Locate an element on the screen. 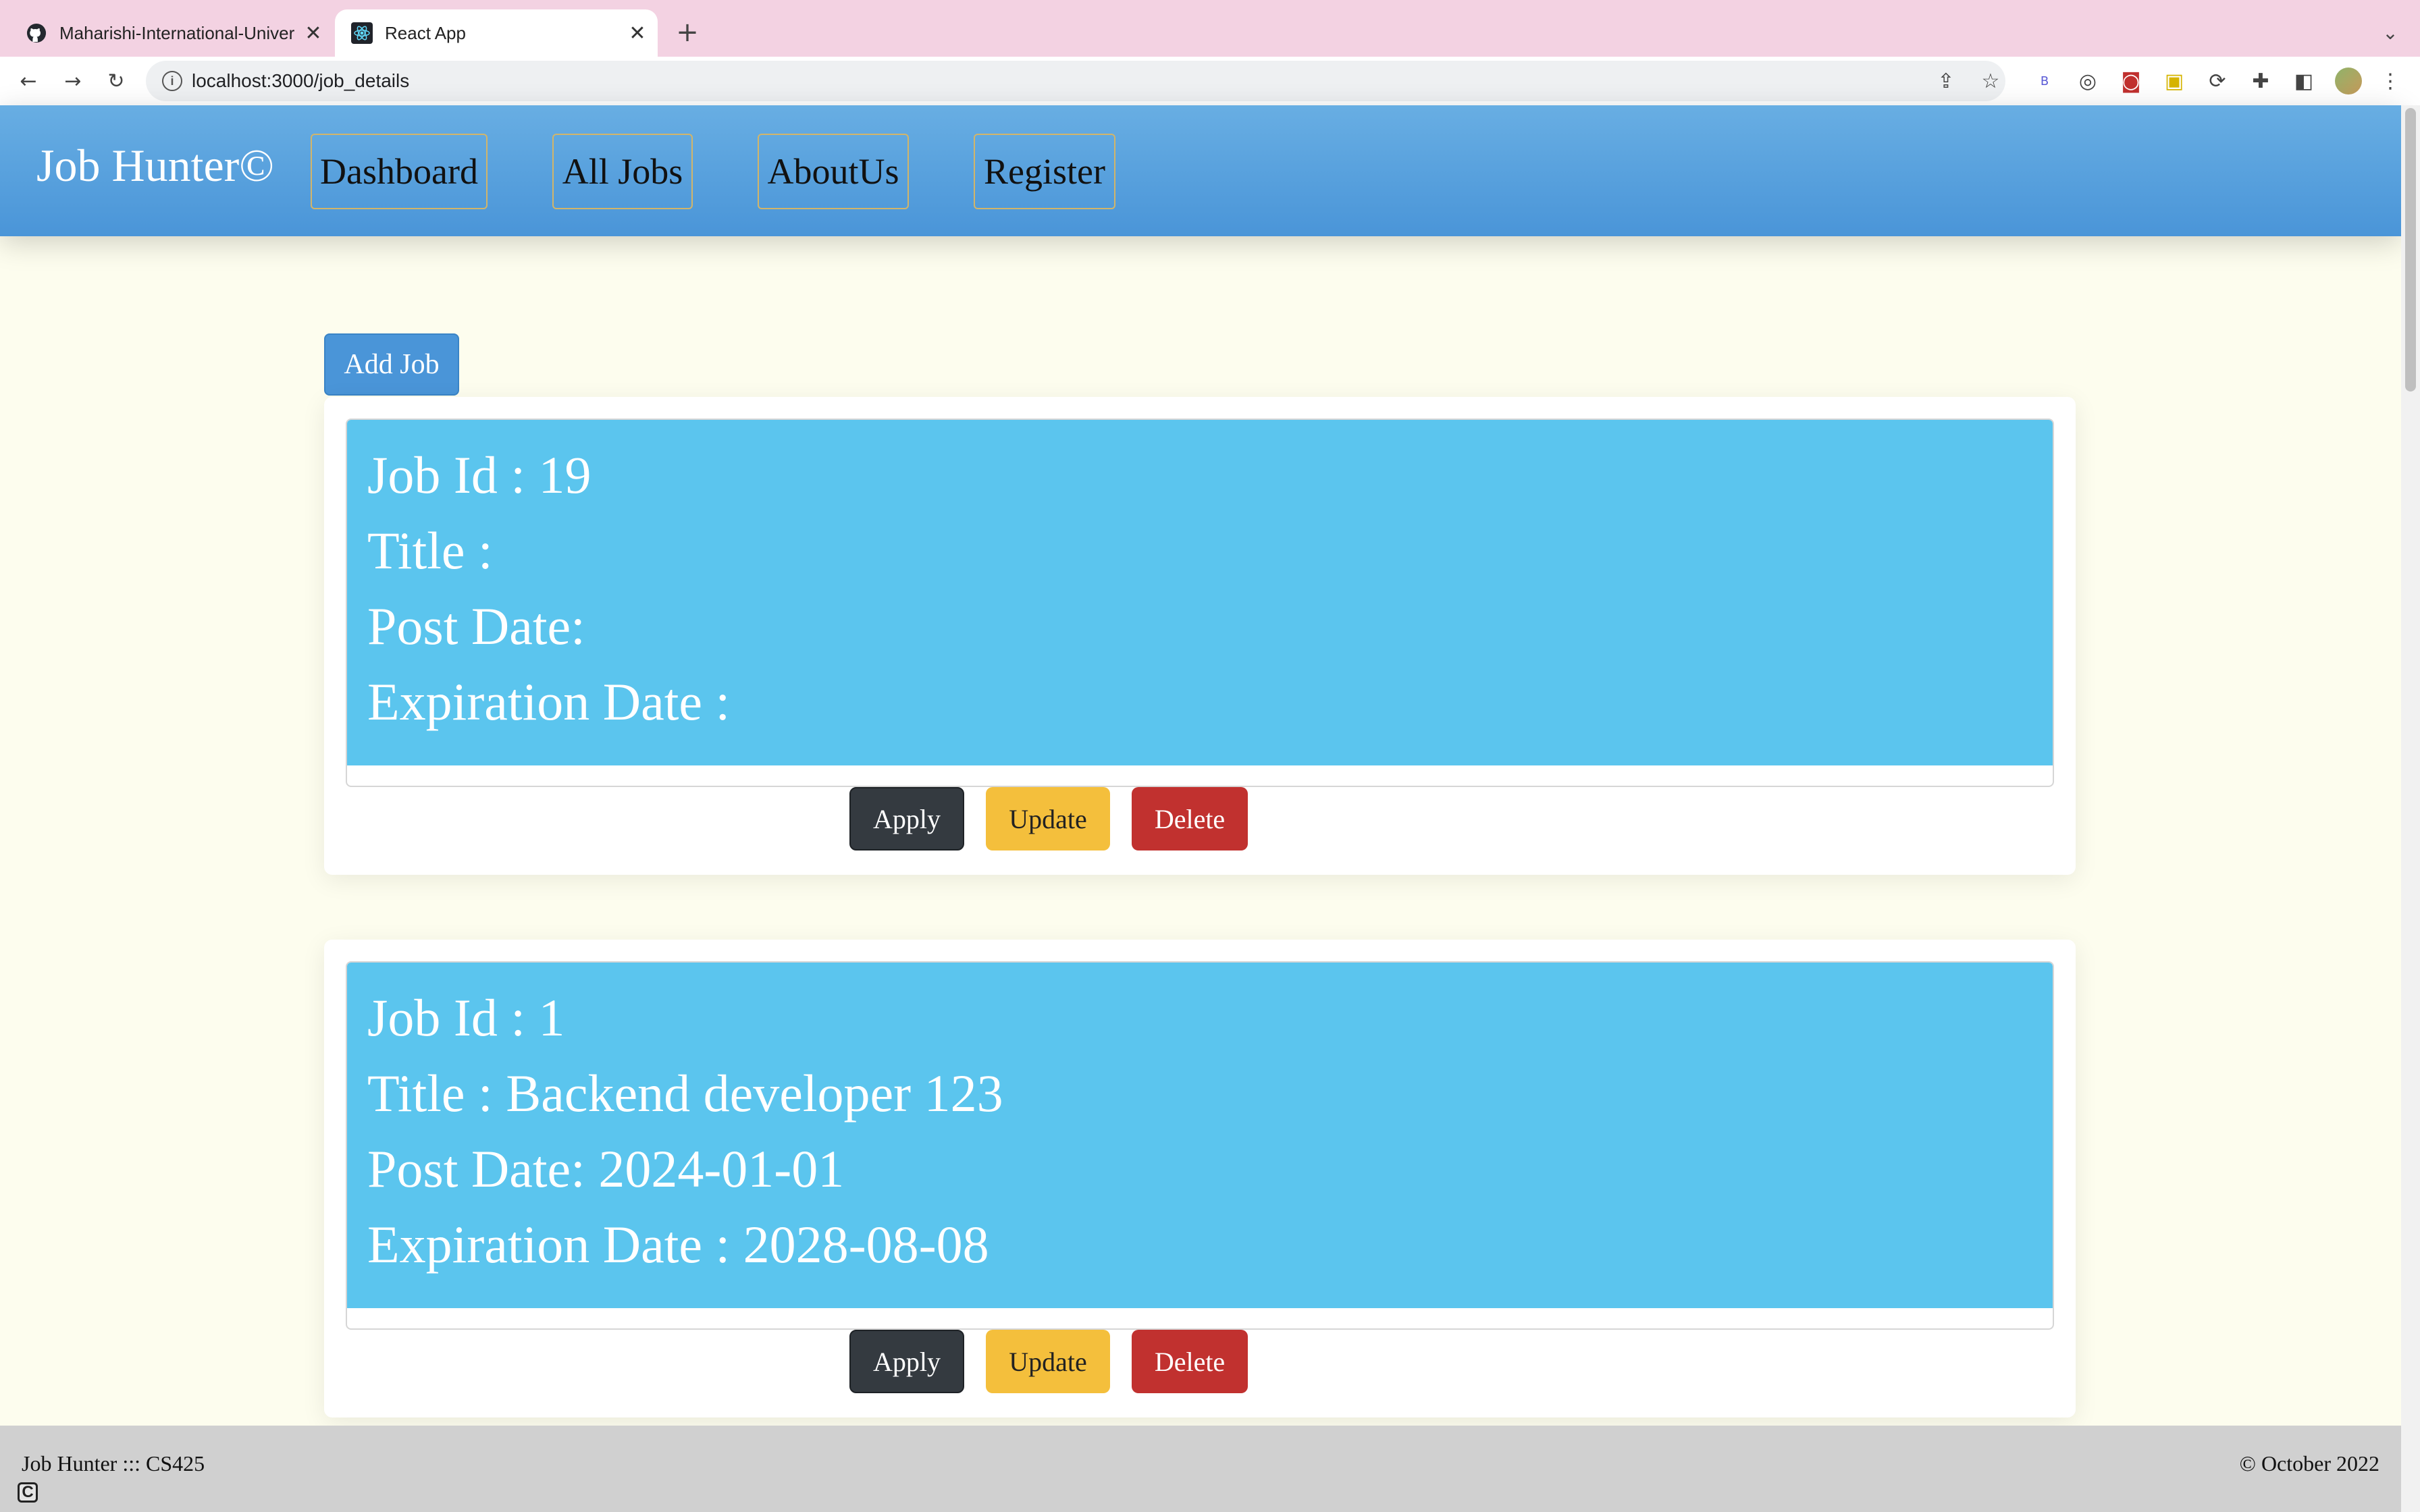 The height and width of the screenshot is (1512, 2420). job-id-line: Job Id : 1 is located at coordinates (466, 1017).